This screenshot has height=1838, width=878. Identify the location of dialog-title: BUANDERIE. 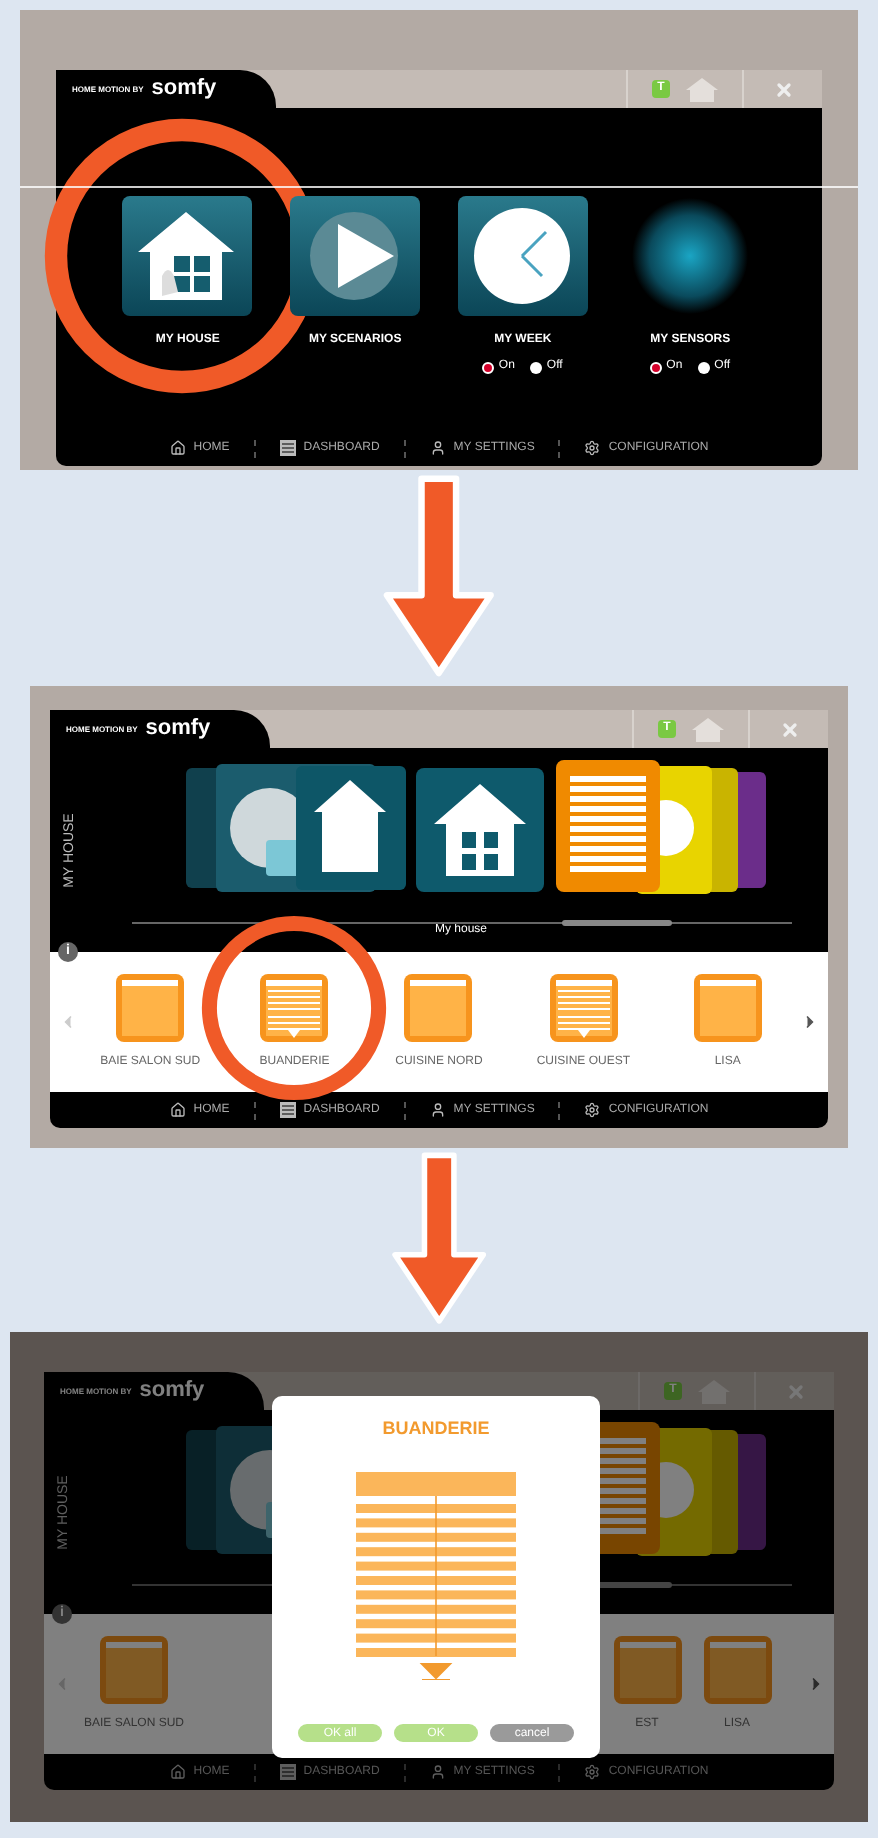
(436, 1429).